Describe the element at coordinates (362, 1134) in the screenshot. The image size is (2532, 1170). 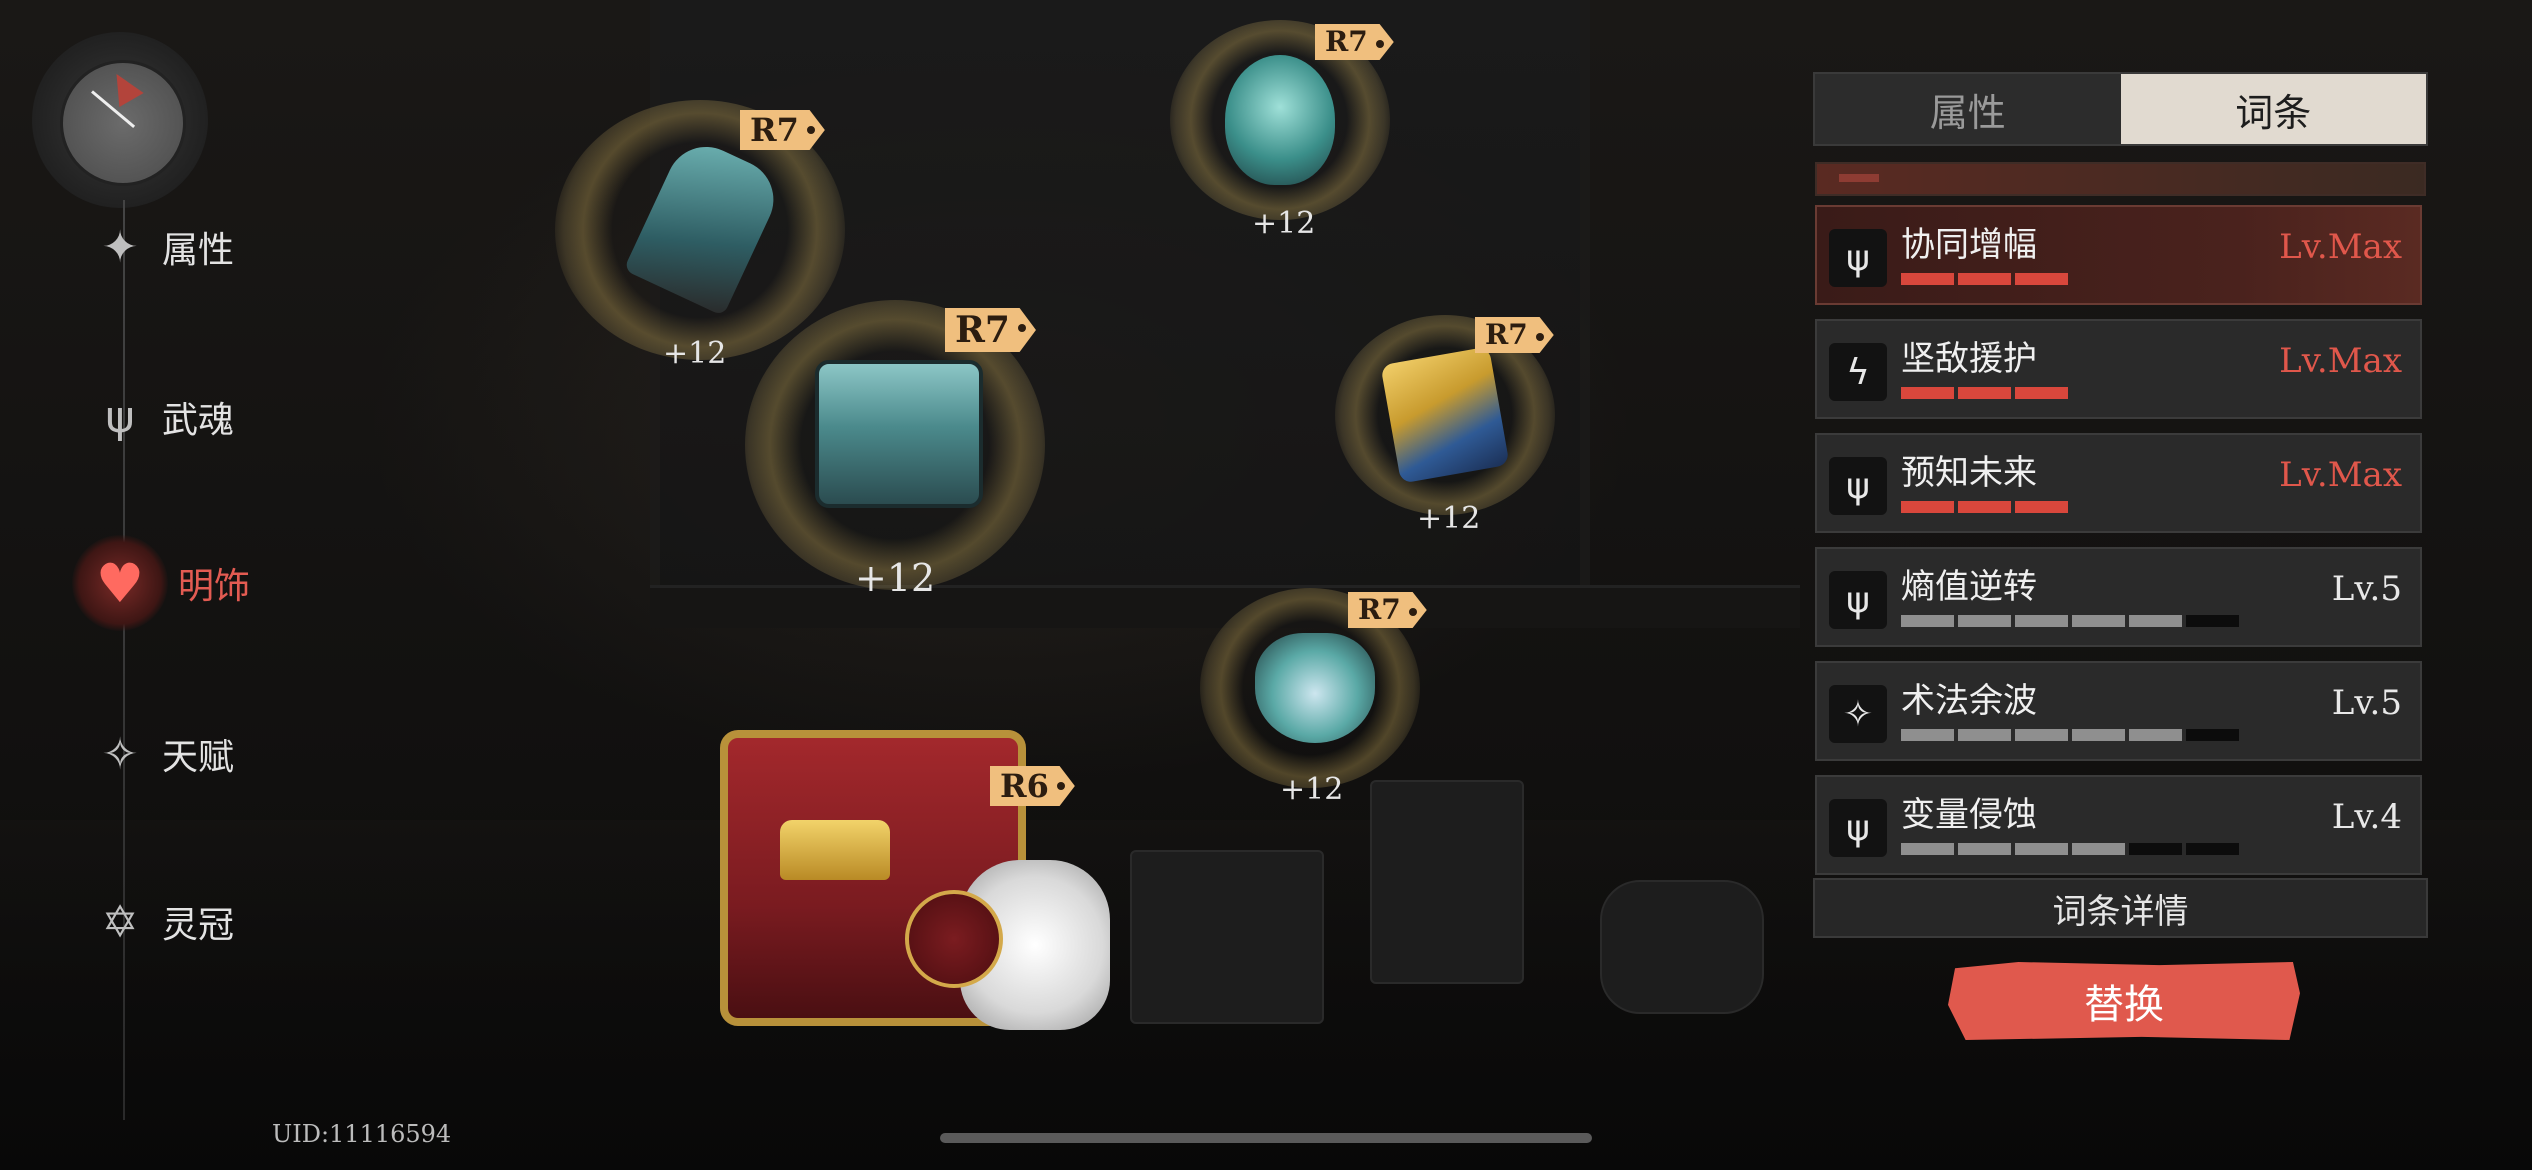
I see `user-id: UID:11116594` at that location.